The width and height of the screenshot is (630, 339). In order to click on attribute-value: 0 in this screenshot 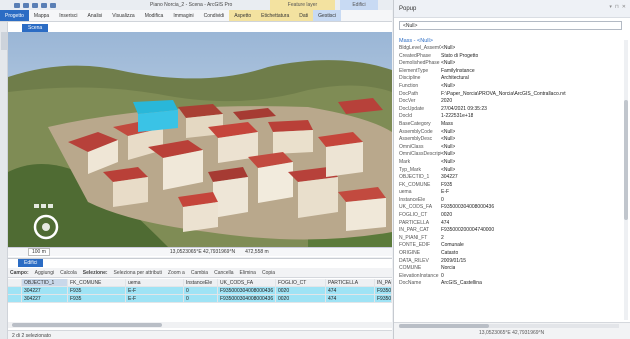, I will do `click(442, 275)`.